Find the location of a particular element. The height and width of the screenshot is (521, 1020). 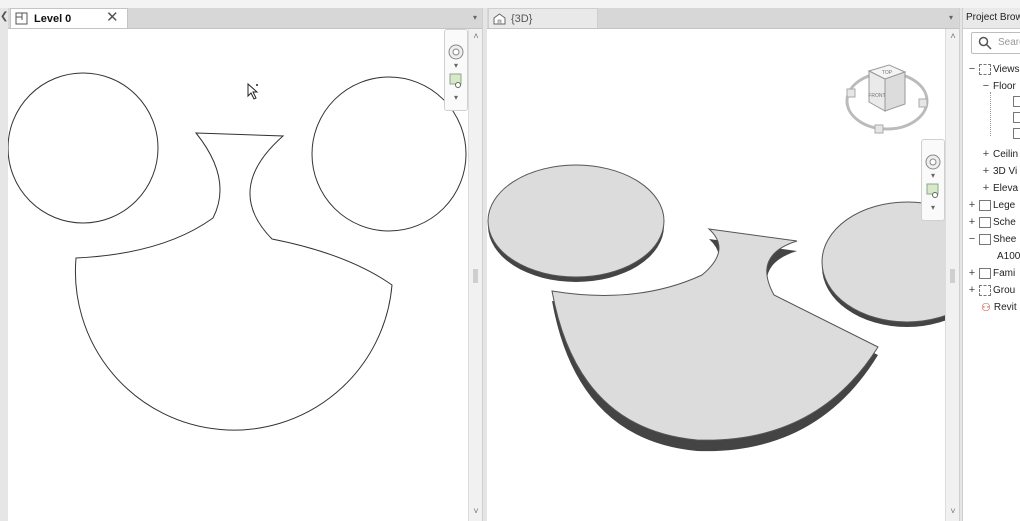

tab-label: Level 0 is located at coordinates (53, 18).